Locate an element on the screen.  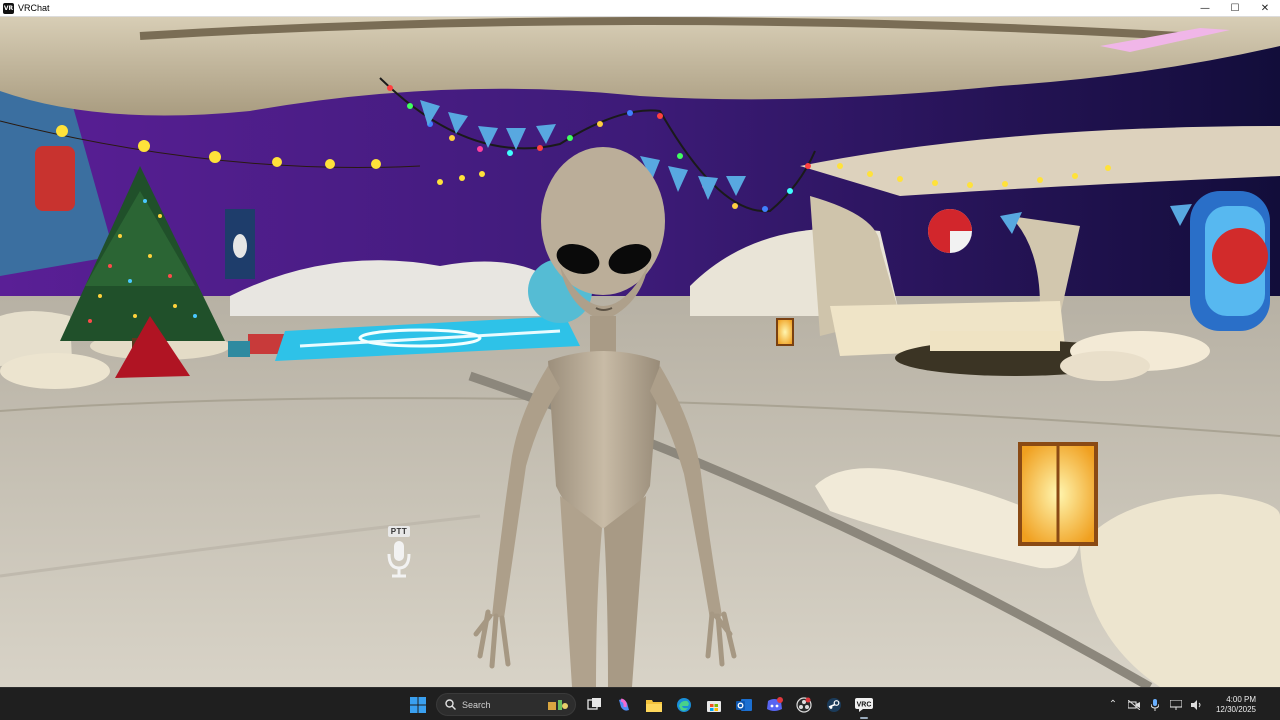
taskbar-search: Search is located at coordinates (506, 704).